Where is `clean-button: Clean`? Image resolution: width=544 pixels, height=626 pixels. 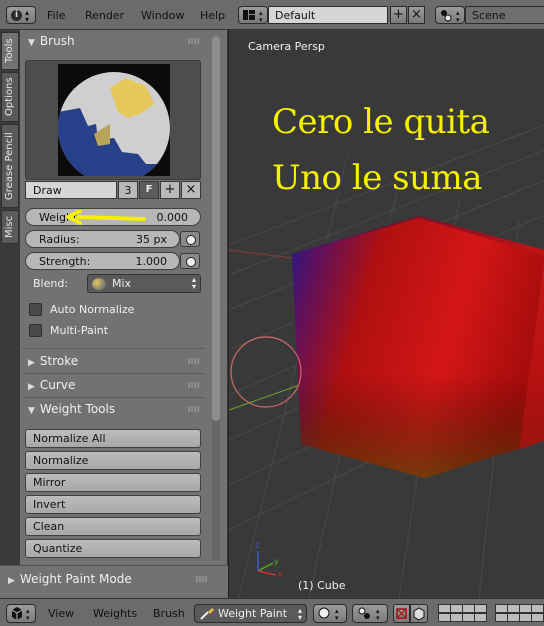
clean-button: Clean is located at coordinates (113, 526).